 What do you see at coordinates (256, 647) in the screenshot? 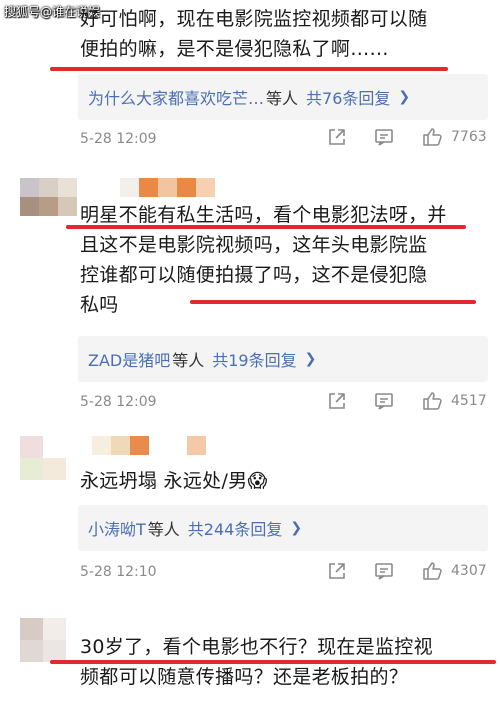
I see `comment-4-line-1: 30岁了，看个电影也不行？现在是监控视` at bounding box center [256, 647].